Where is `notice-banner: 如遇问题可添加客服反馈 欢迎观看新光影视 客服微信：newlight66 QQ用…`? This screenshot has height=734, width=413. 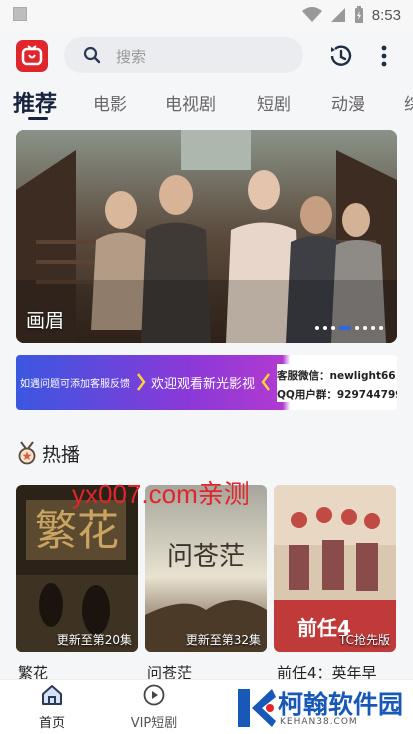
notice-banner: 如遇问题可添加客服反馈 欢迎观看新光影视 客服微信：newlight66 QQ用… is located at coordinates (206, 382).